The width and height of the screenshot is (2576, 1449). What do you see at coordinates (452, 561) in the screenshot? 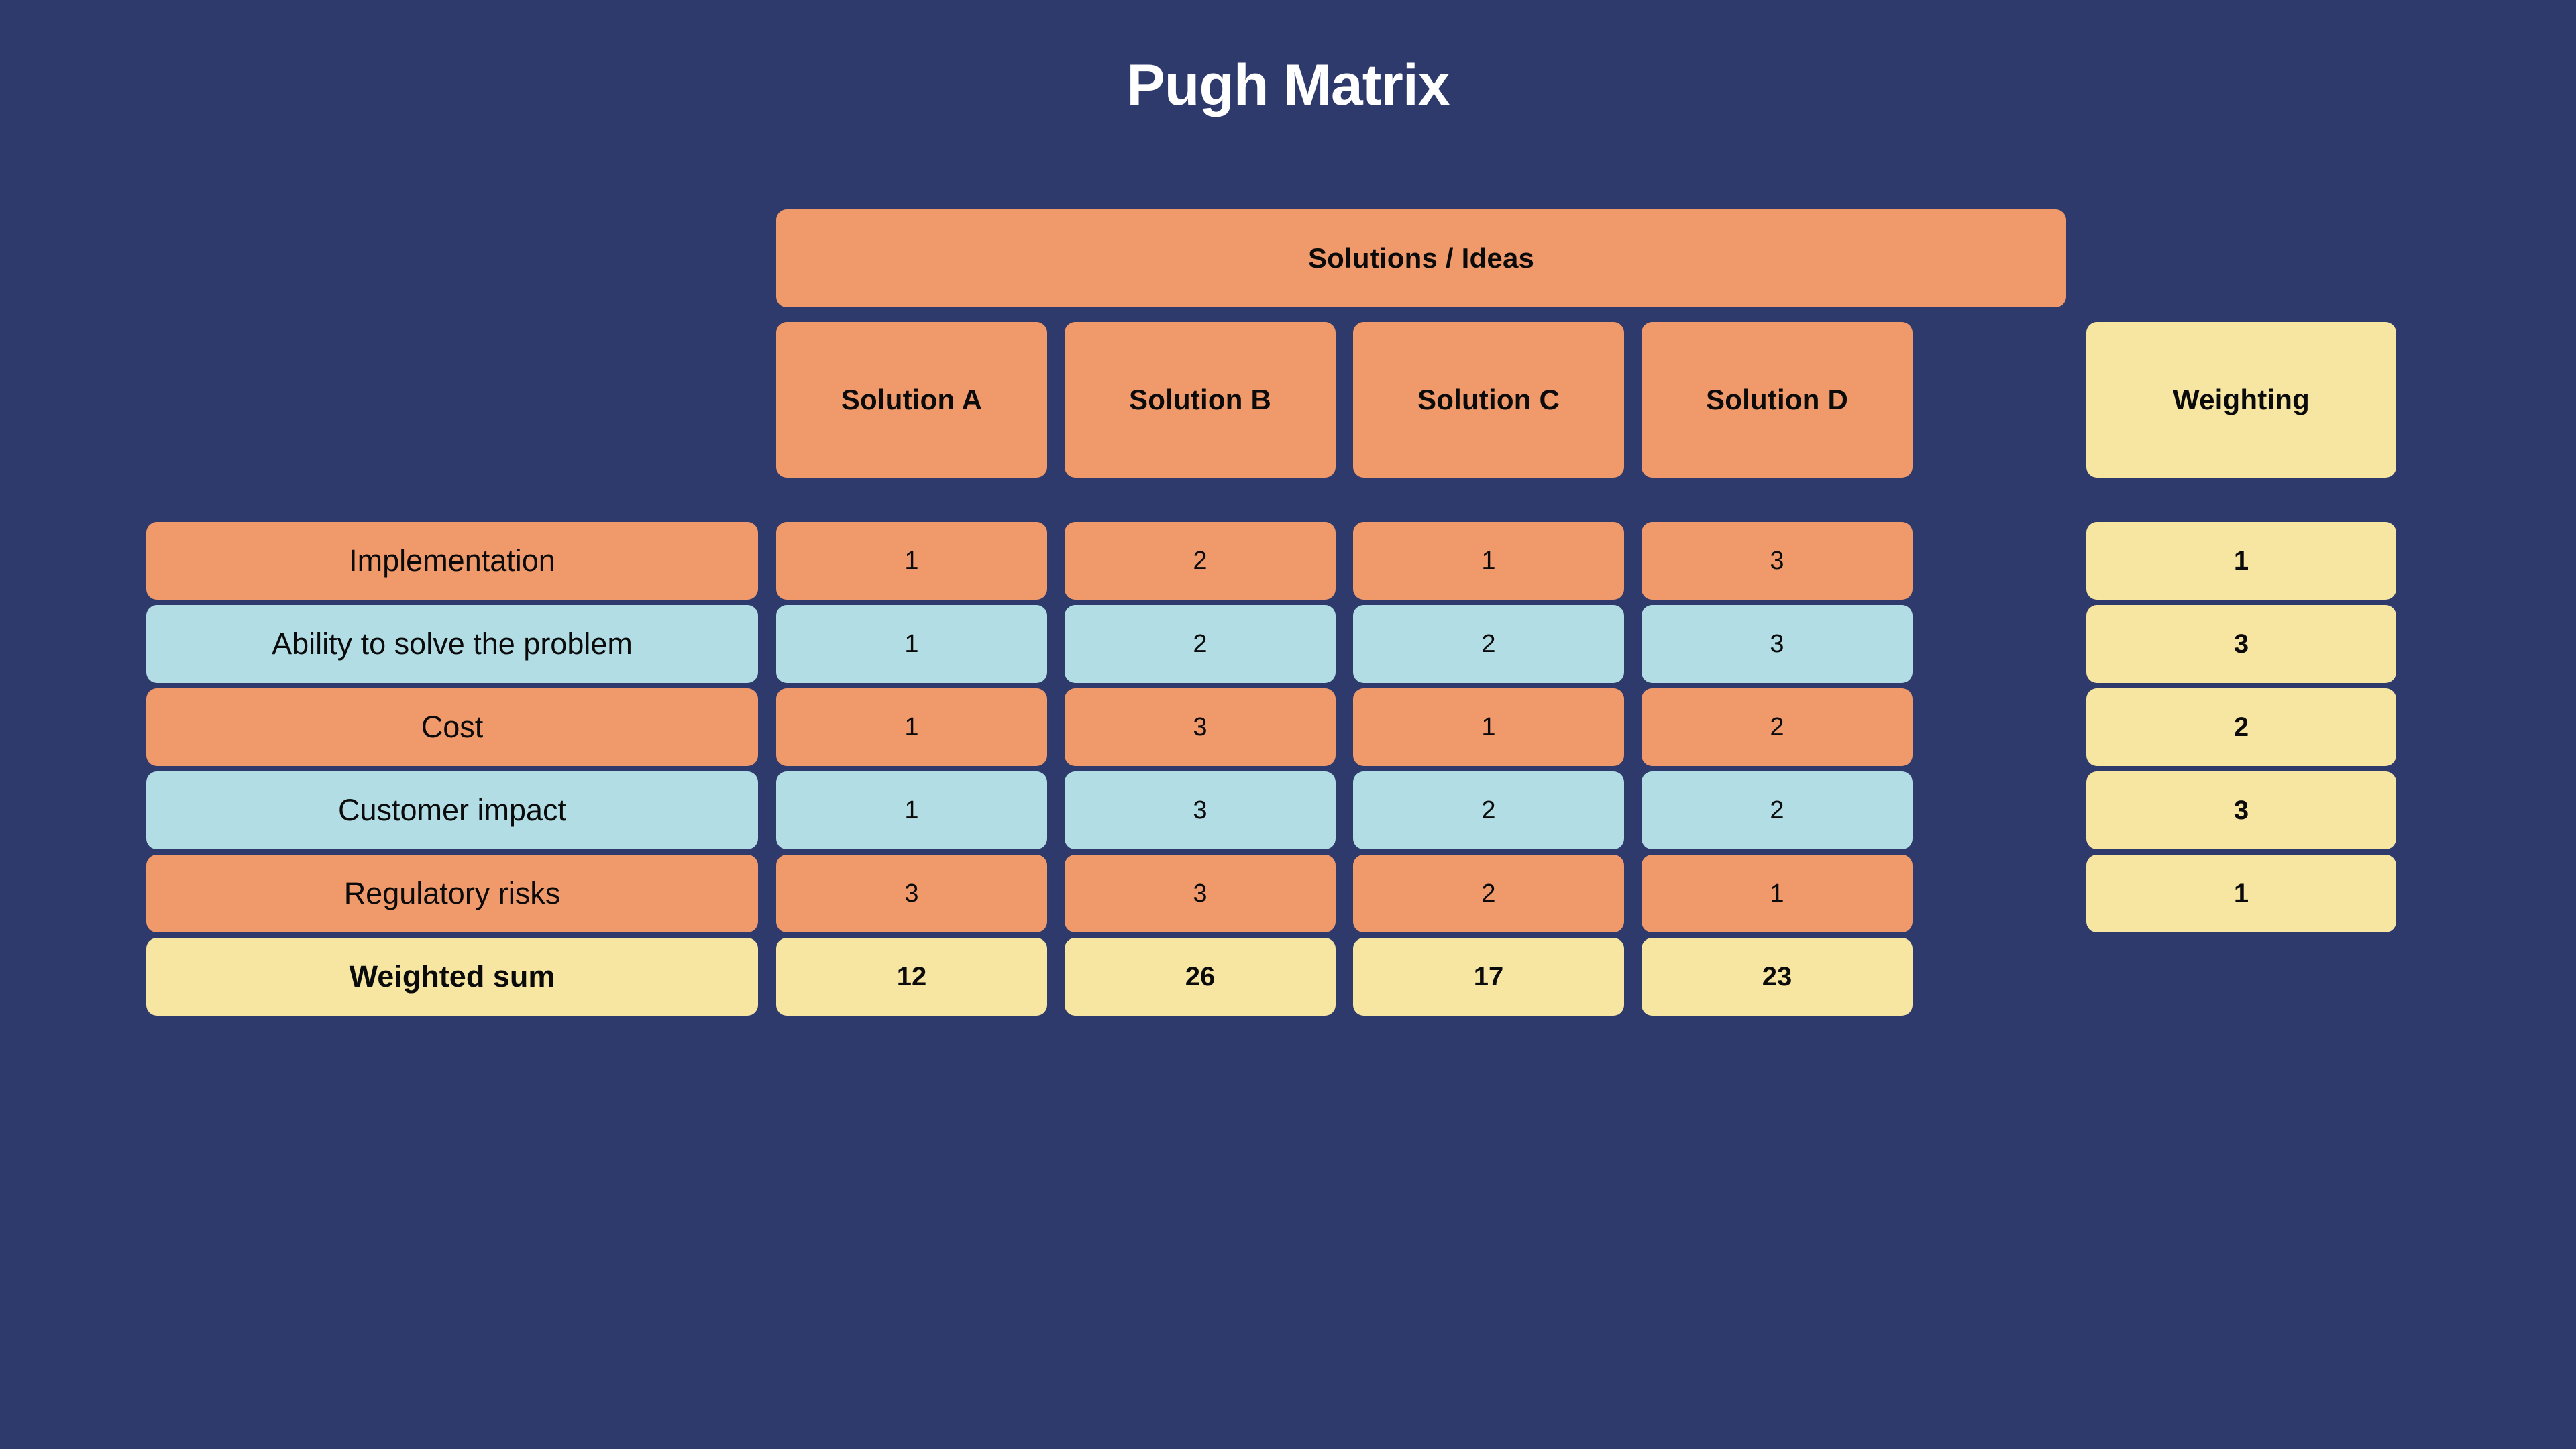
I see `criteria-label-implementation: Implementation` at bounding box center [452, 561].